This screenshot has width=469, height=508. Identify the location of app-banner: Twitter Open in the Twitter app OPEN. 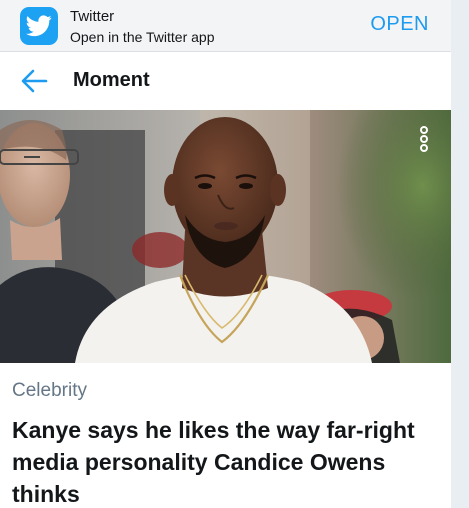
(225, 26).